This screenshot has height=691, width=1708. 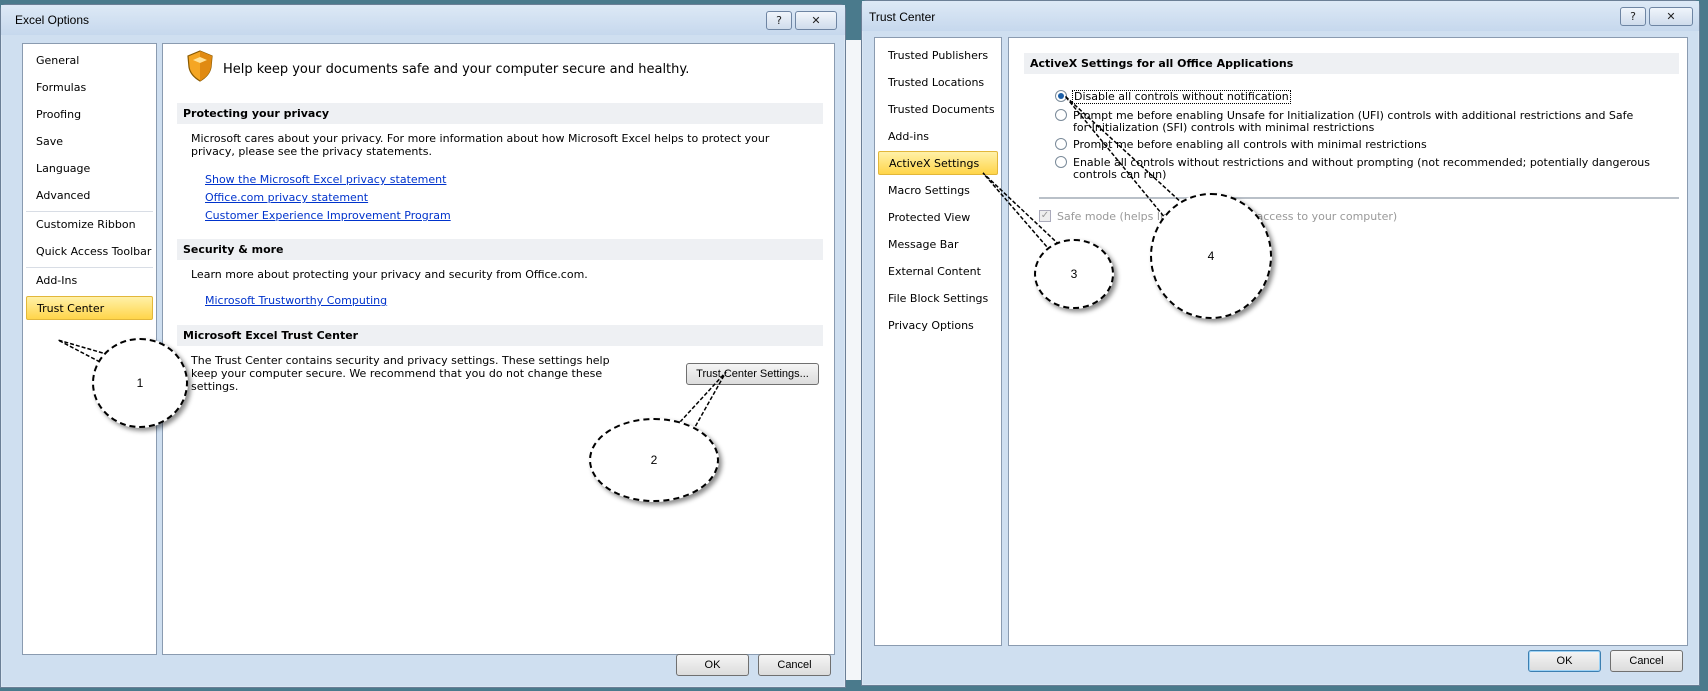 What do you see at coordinates (328, 215) in the screenshot?
I see `ceip-link: Customer Experience Improvement Program` at bounding box center [328, 215].